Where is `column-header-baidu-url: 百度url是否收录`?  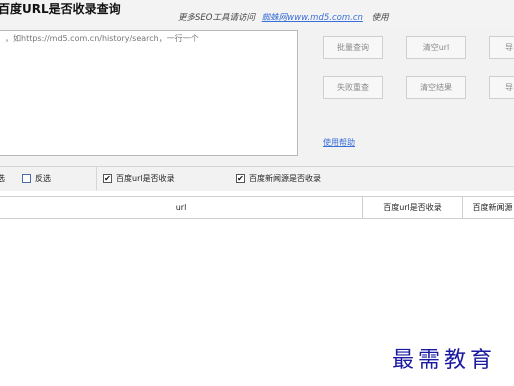
column-header-baidu-url: 百度url是否收录 is located at coordinates (412, 207).